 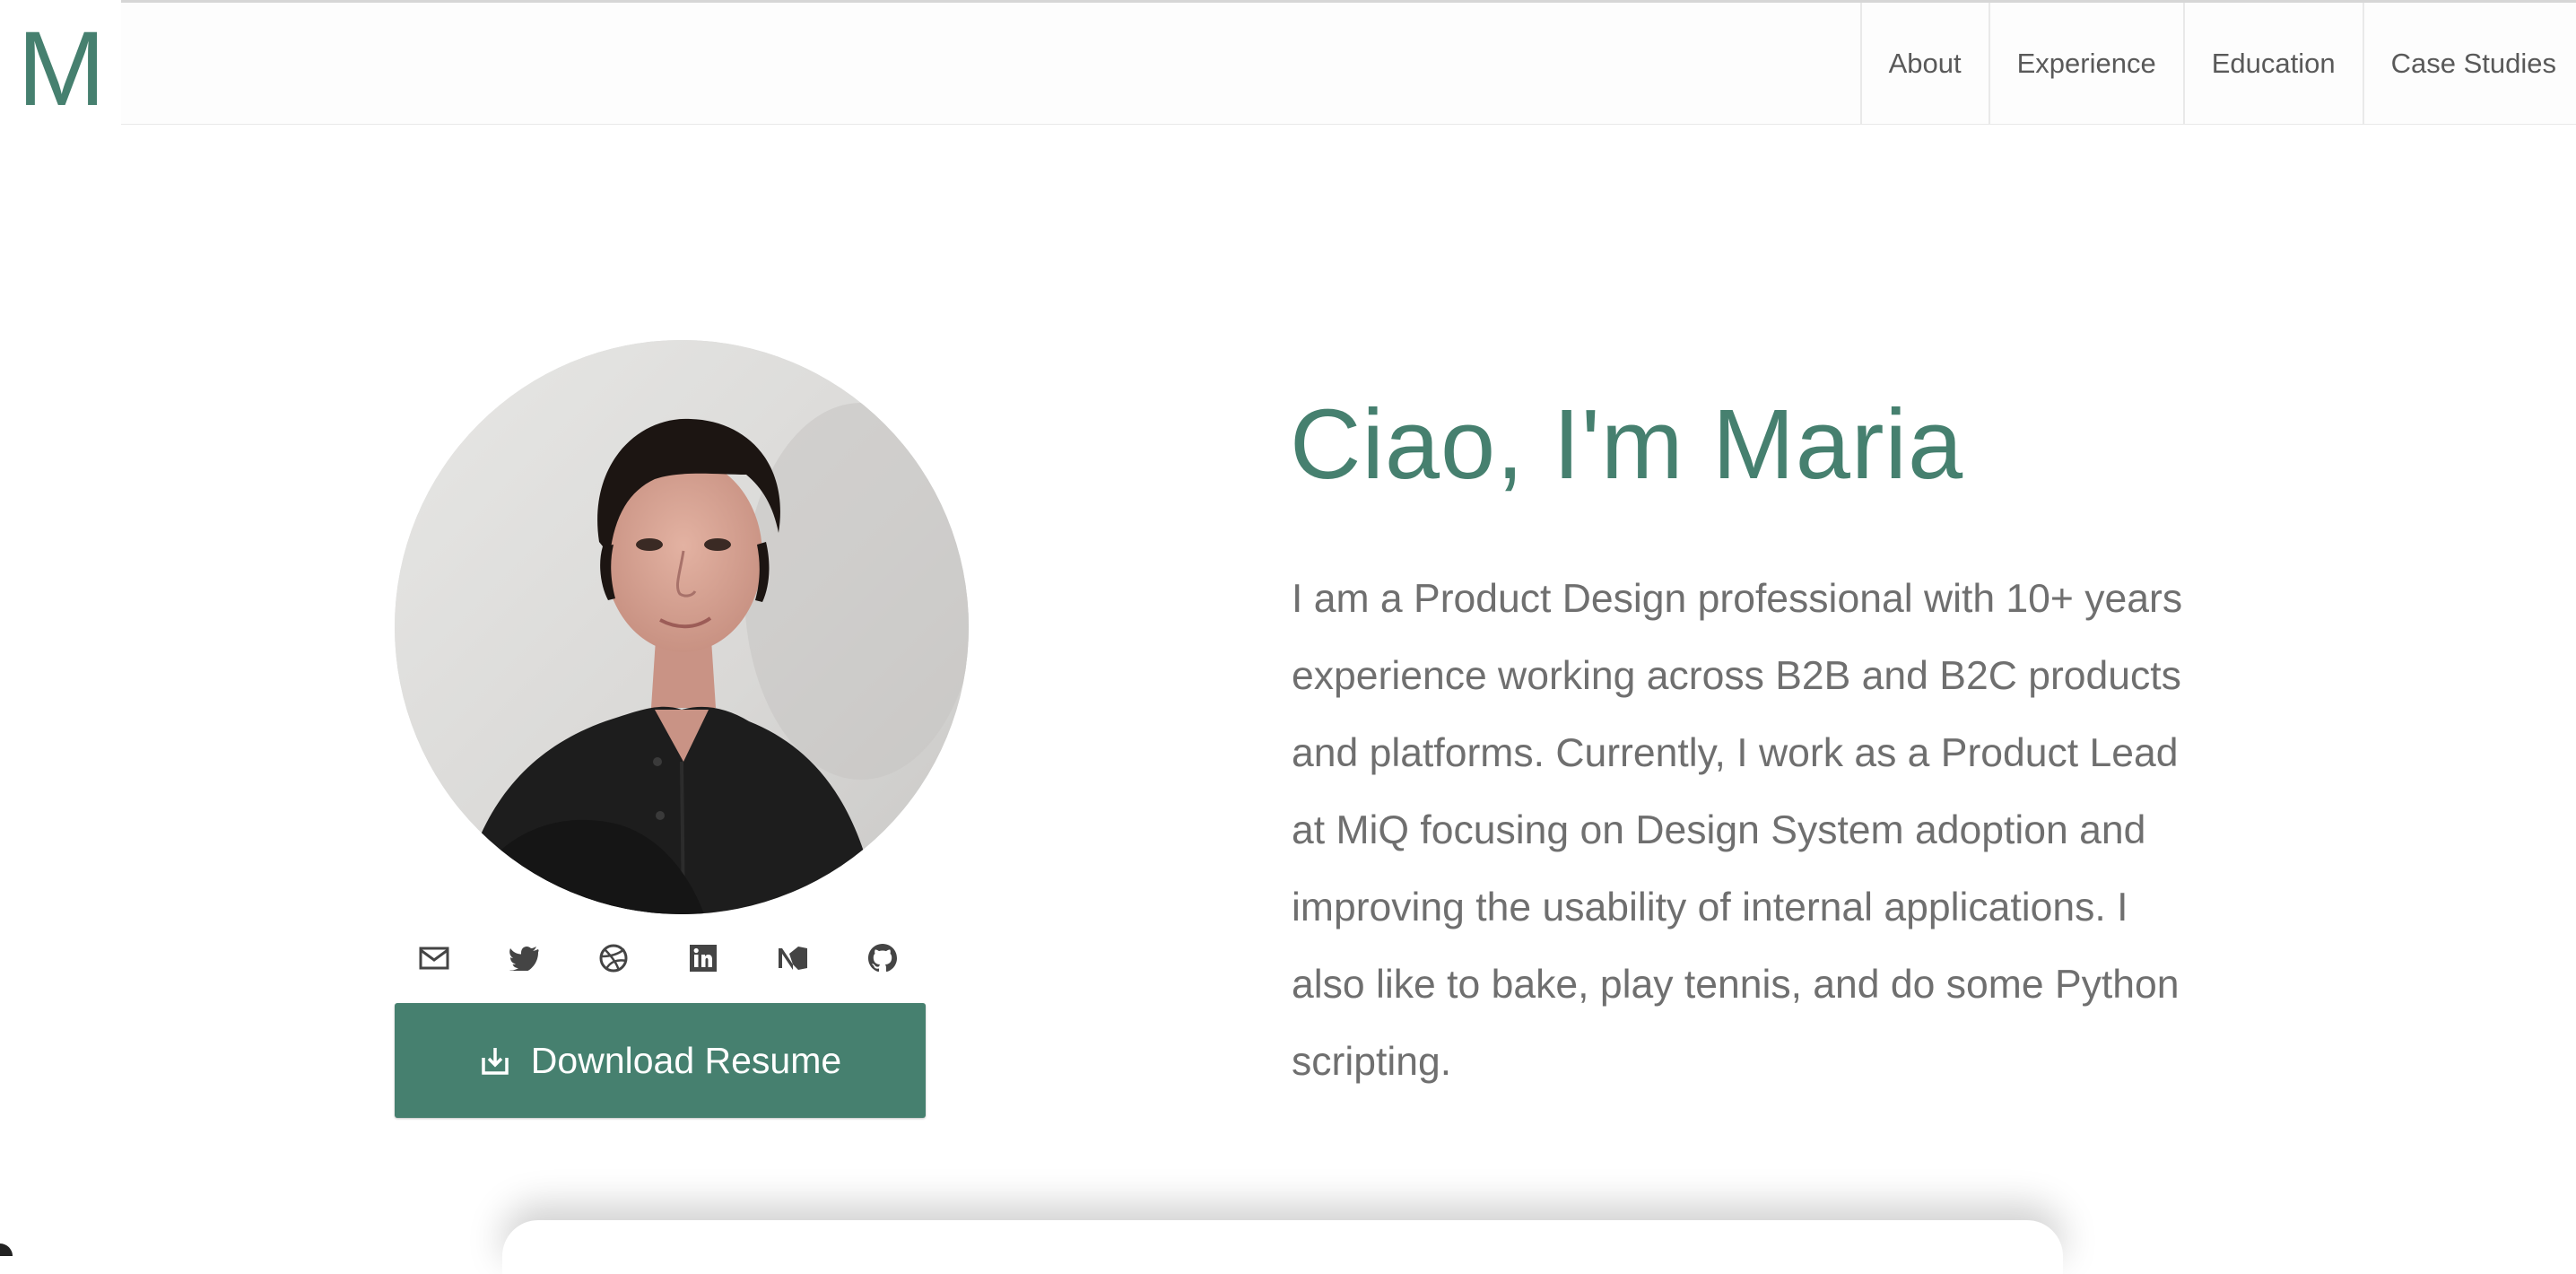 What do you see at coordinates (613, 958) in the screenshot?
I see `dribbble-icon` at bounding box center [613, 958].